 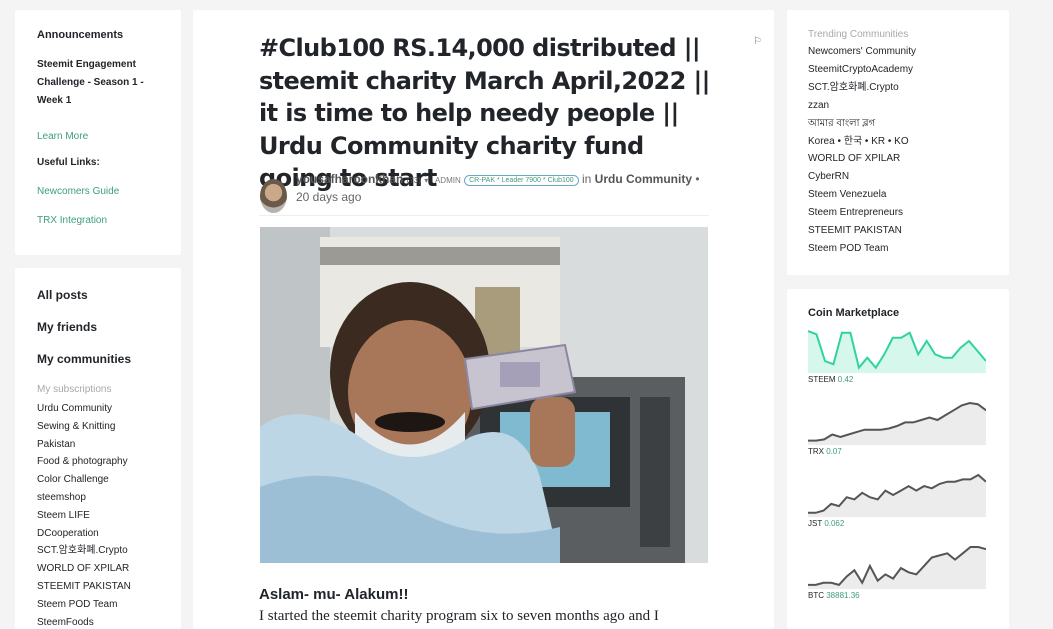 I want to click on trending-community-link: WORLD OF XPILAR, so click(x=898, y=159).